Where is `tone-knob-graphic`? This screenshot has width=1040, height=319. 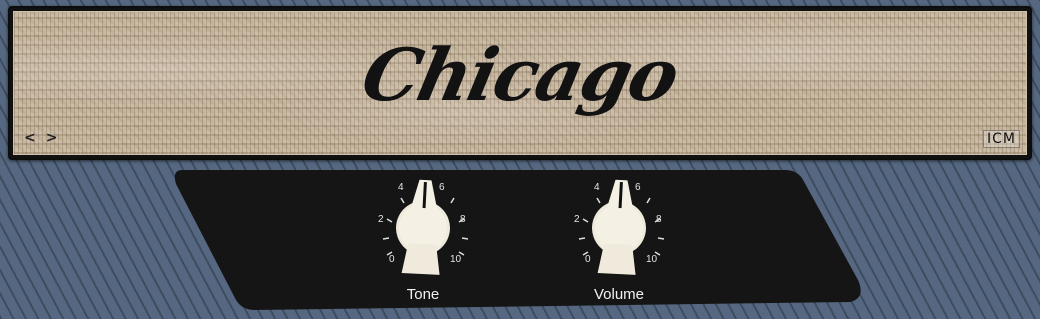 tone-knob-graphic is located at coordinates (423, 228).